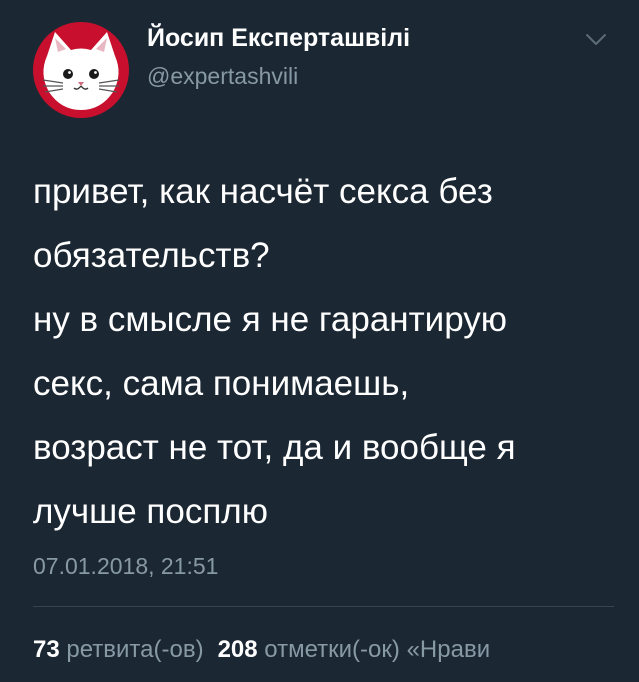 Image resolution: width=639 pixels, height=682 pixels. I want to click on tweet-text-line: секс, сама понимаешь,, so click(221, 383).